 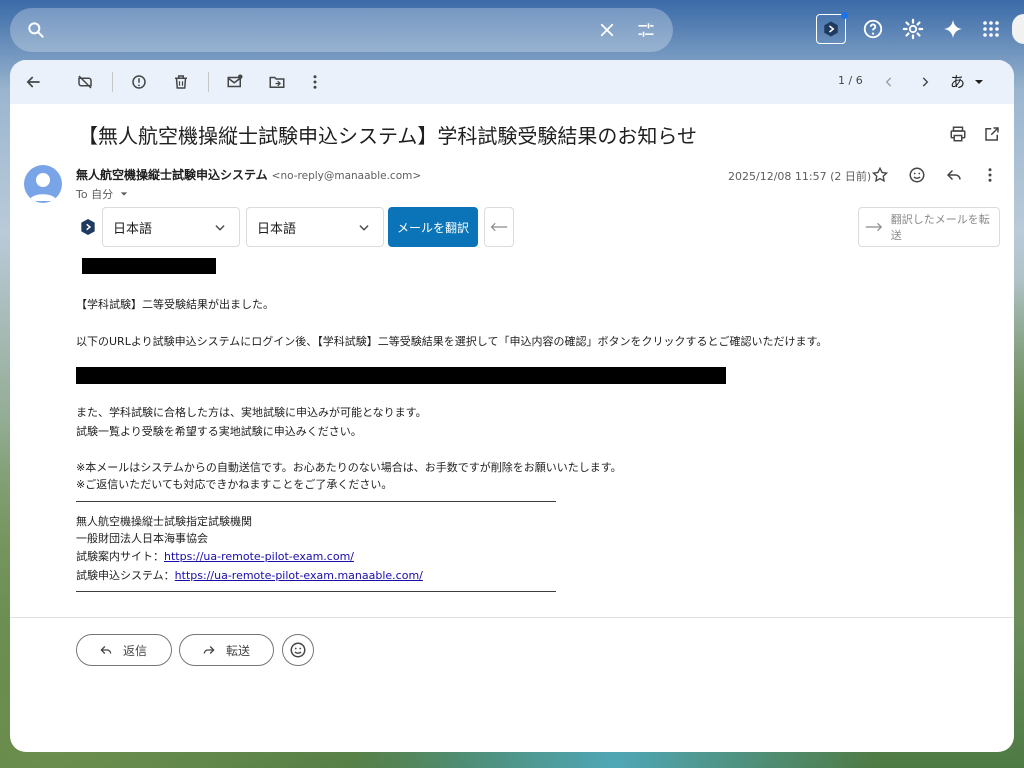 I want to click on report-spam-icon, so click(x=139, y=82).